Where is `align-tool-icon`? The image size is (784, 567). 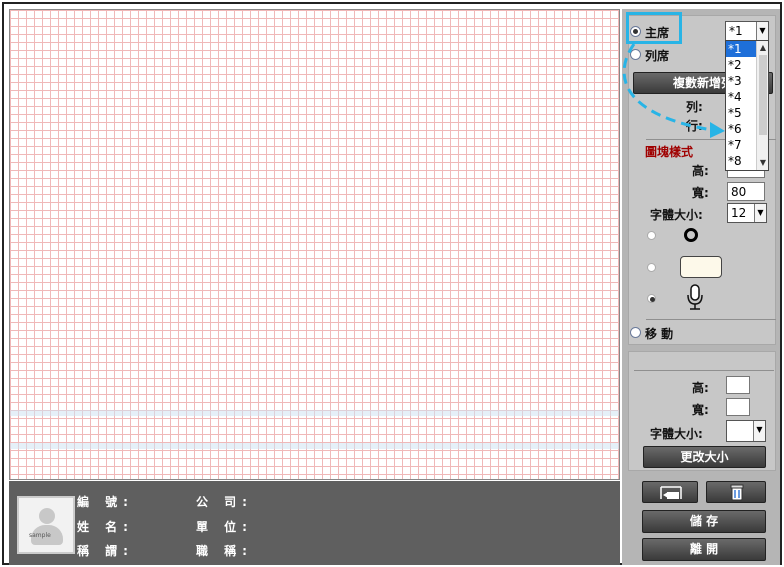 align-tool-icon is located at coordinates (671, 492).